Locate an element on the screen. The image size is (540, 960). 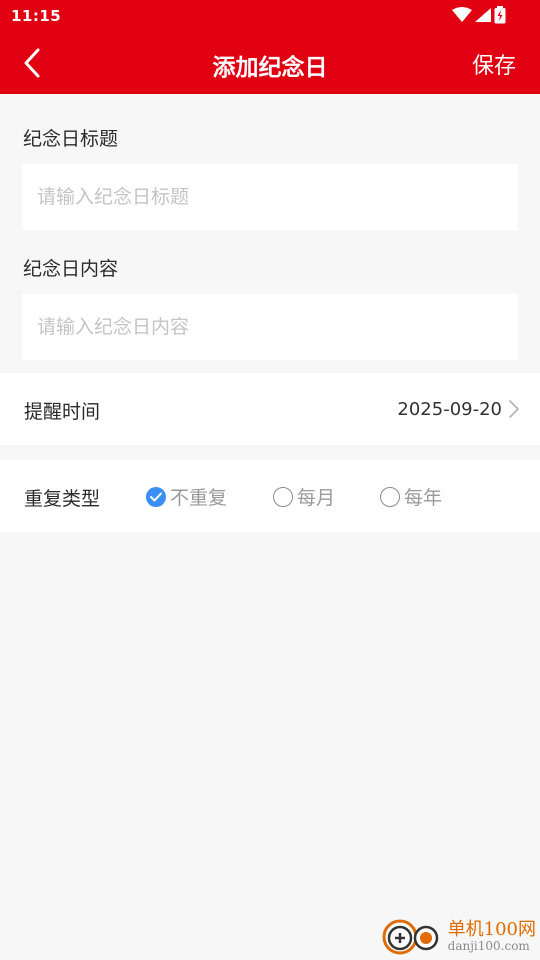
reminder-time-row: 提醒时间 2025-09-20 is located at coordinates (270, 409).